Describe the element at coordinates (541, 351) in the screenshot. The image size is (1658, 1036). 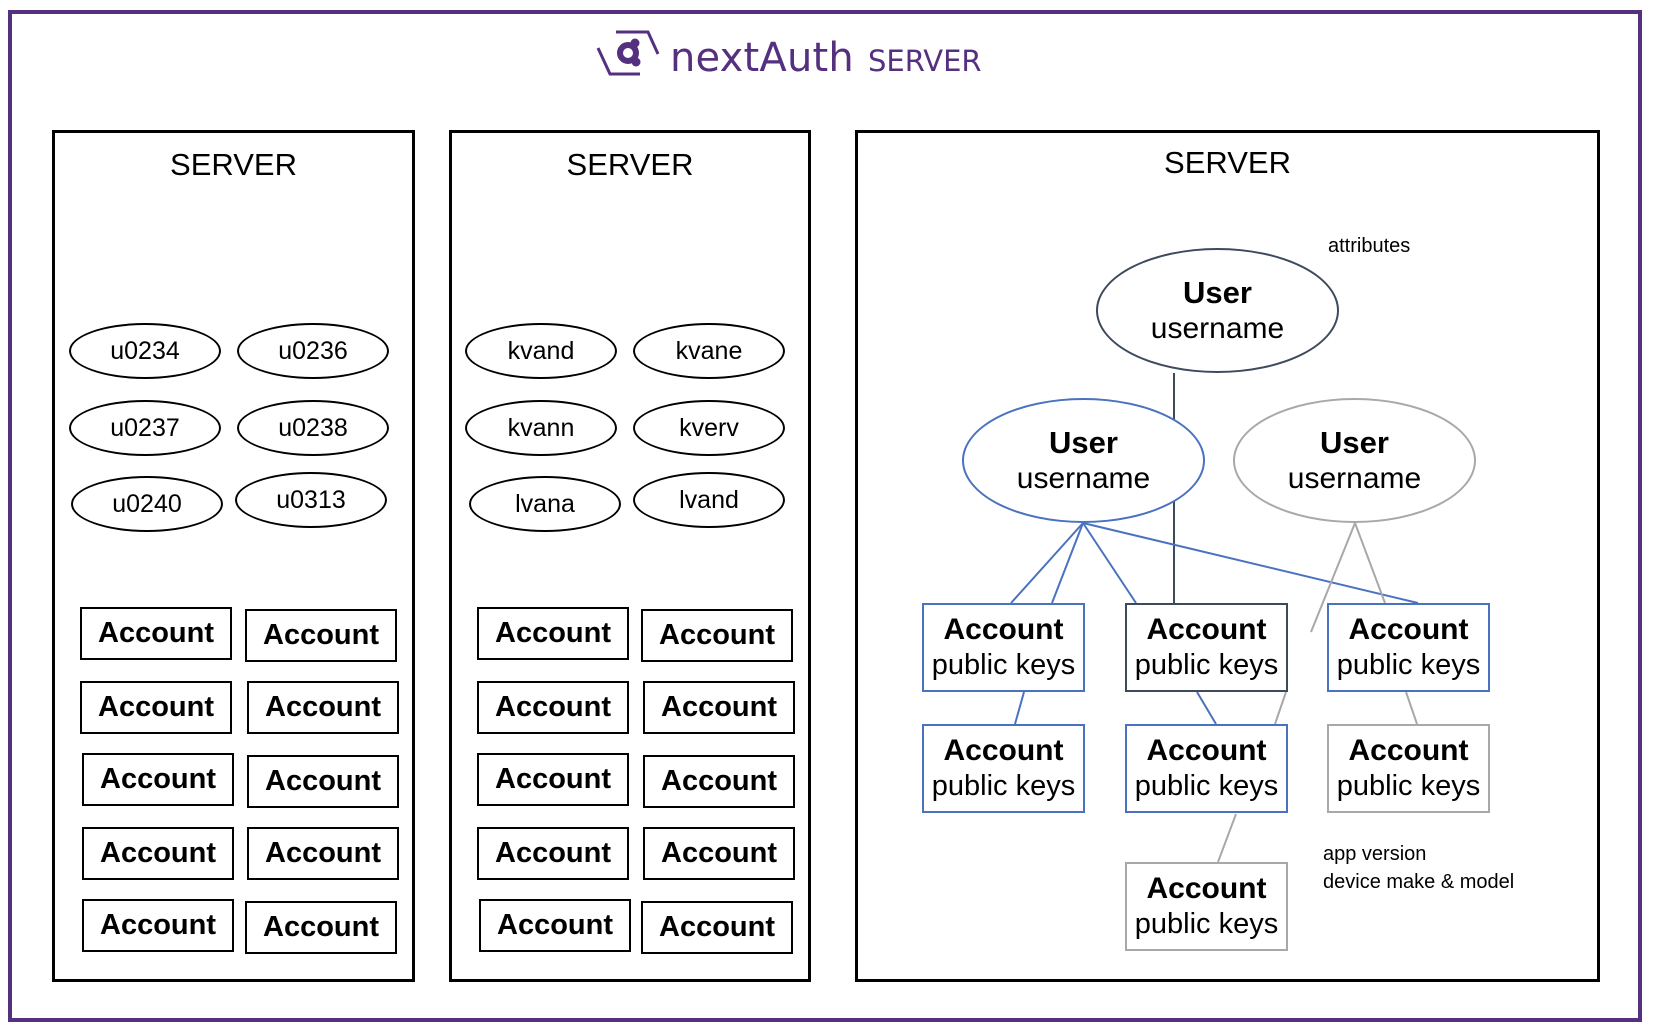
I see `username-oval: kvand` at that location.